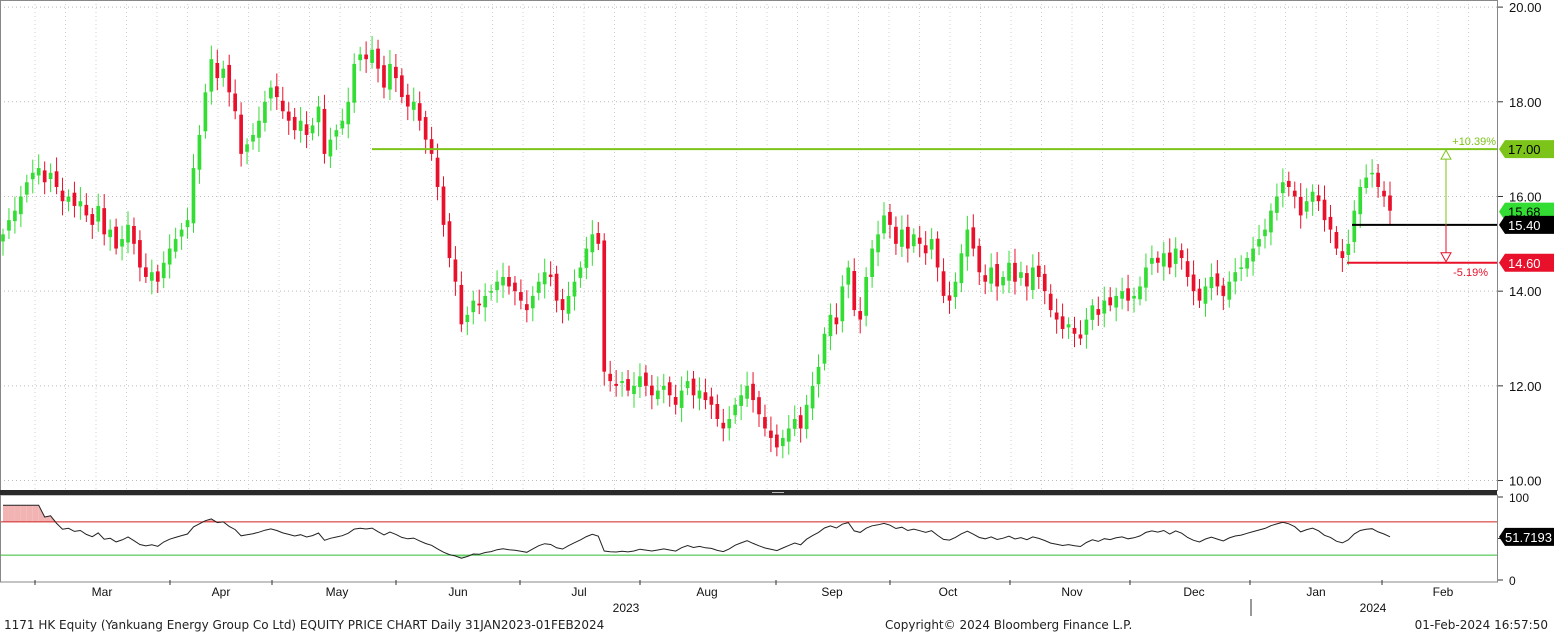 The image size is (1554, 634). I want to click on x-month-label: Nov, so click(1071, 592).